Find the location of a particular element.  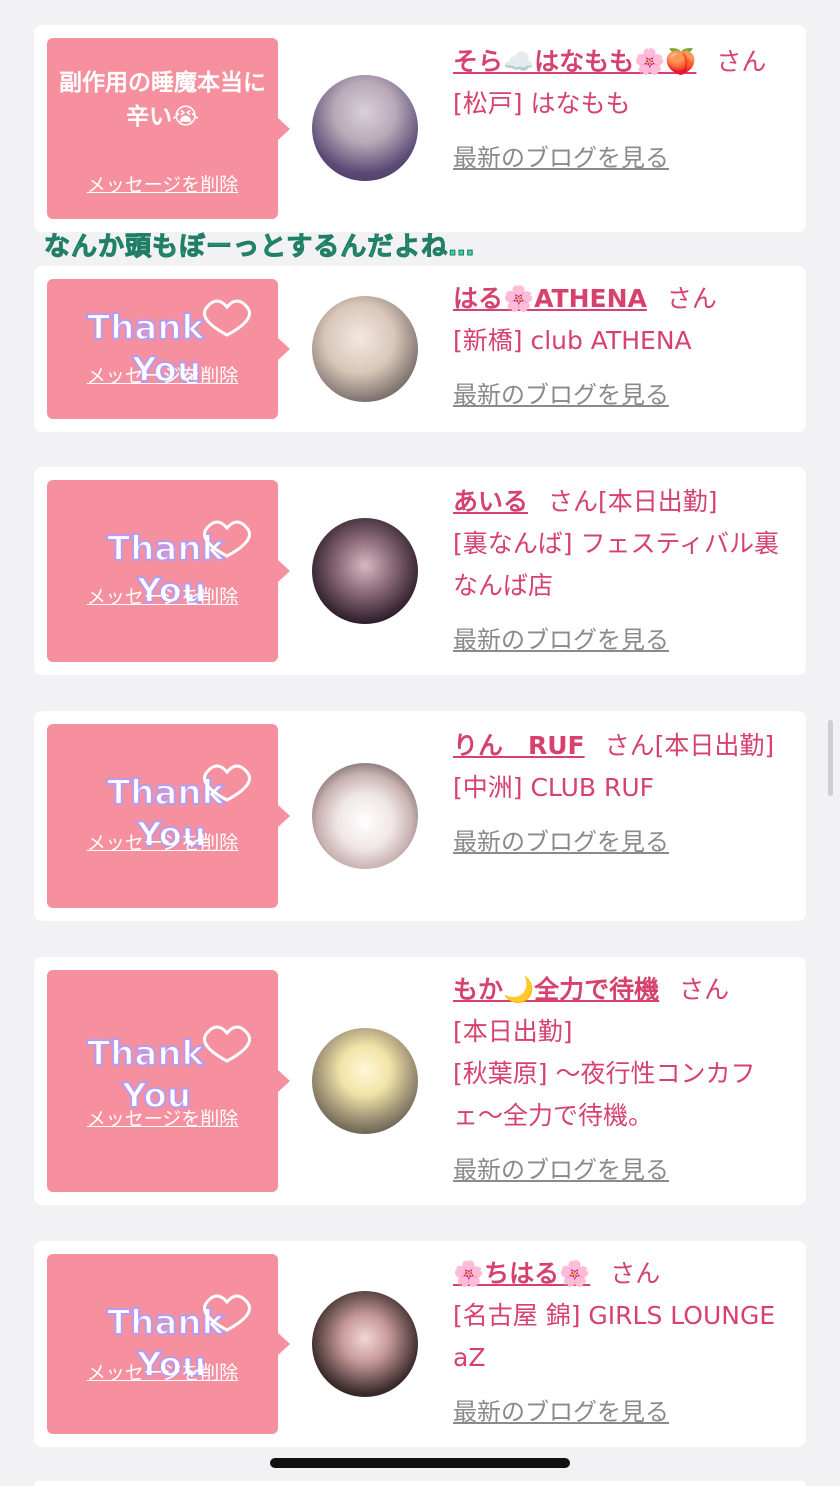

location-shop: [中洲] CLUB RUF is located at coordinates (554, 787).